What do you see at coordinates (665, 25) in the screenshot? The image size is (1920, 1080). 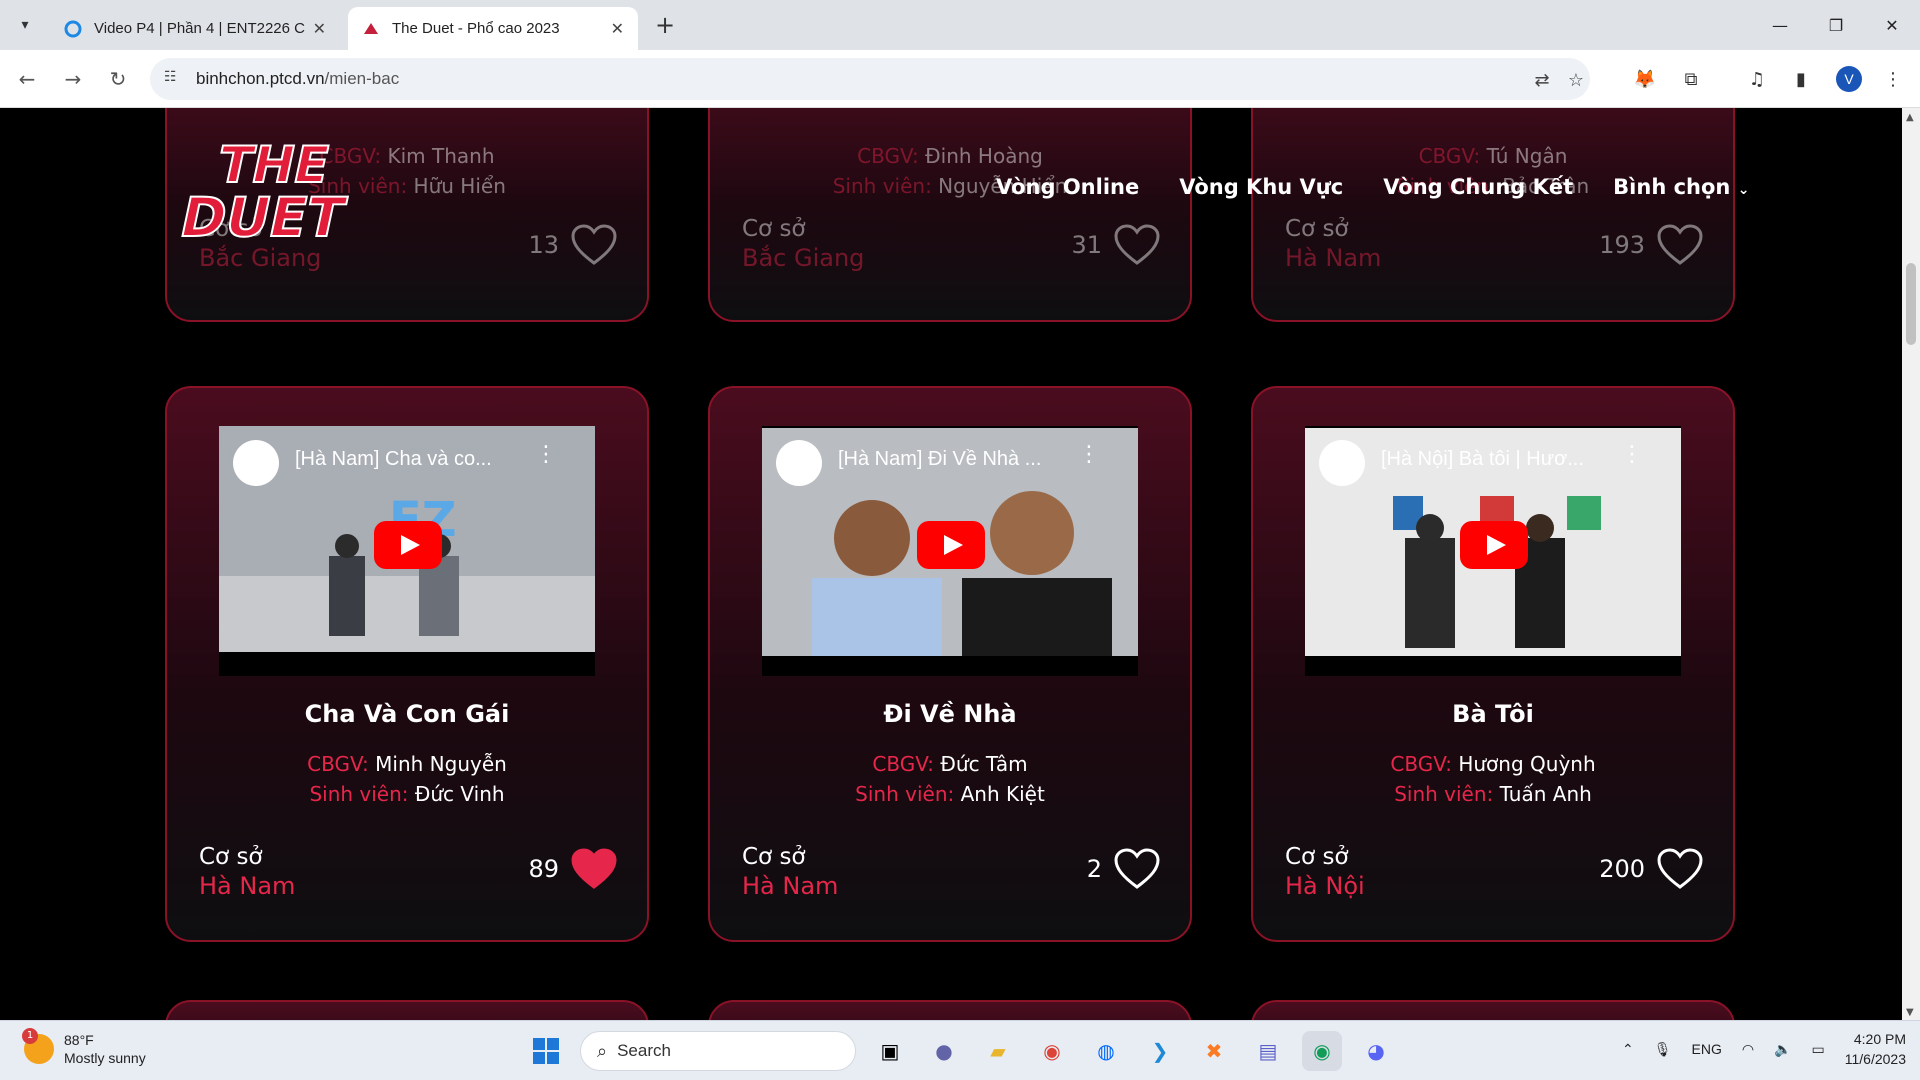 I see `new-tab-button: +` at bounding box center [665, 25].